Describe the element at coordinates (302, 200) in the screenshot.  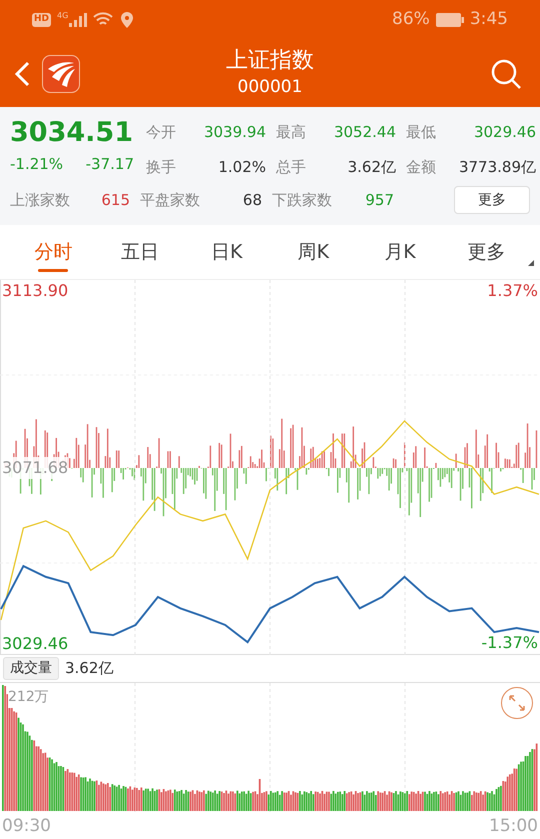
I see `breadth-label: 下跌家数` at that location.